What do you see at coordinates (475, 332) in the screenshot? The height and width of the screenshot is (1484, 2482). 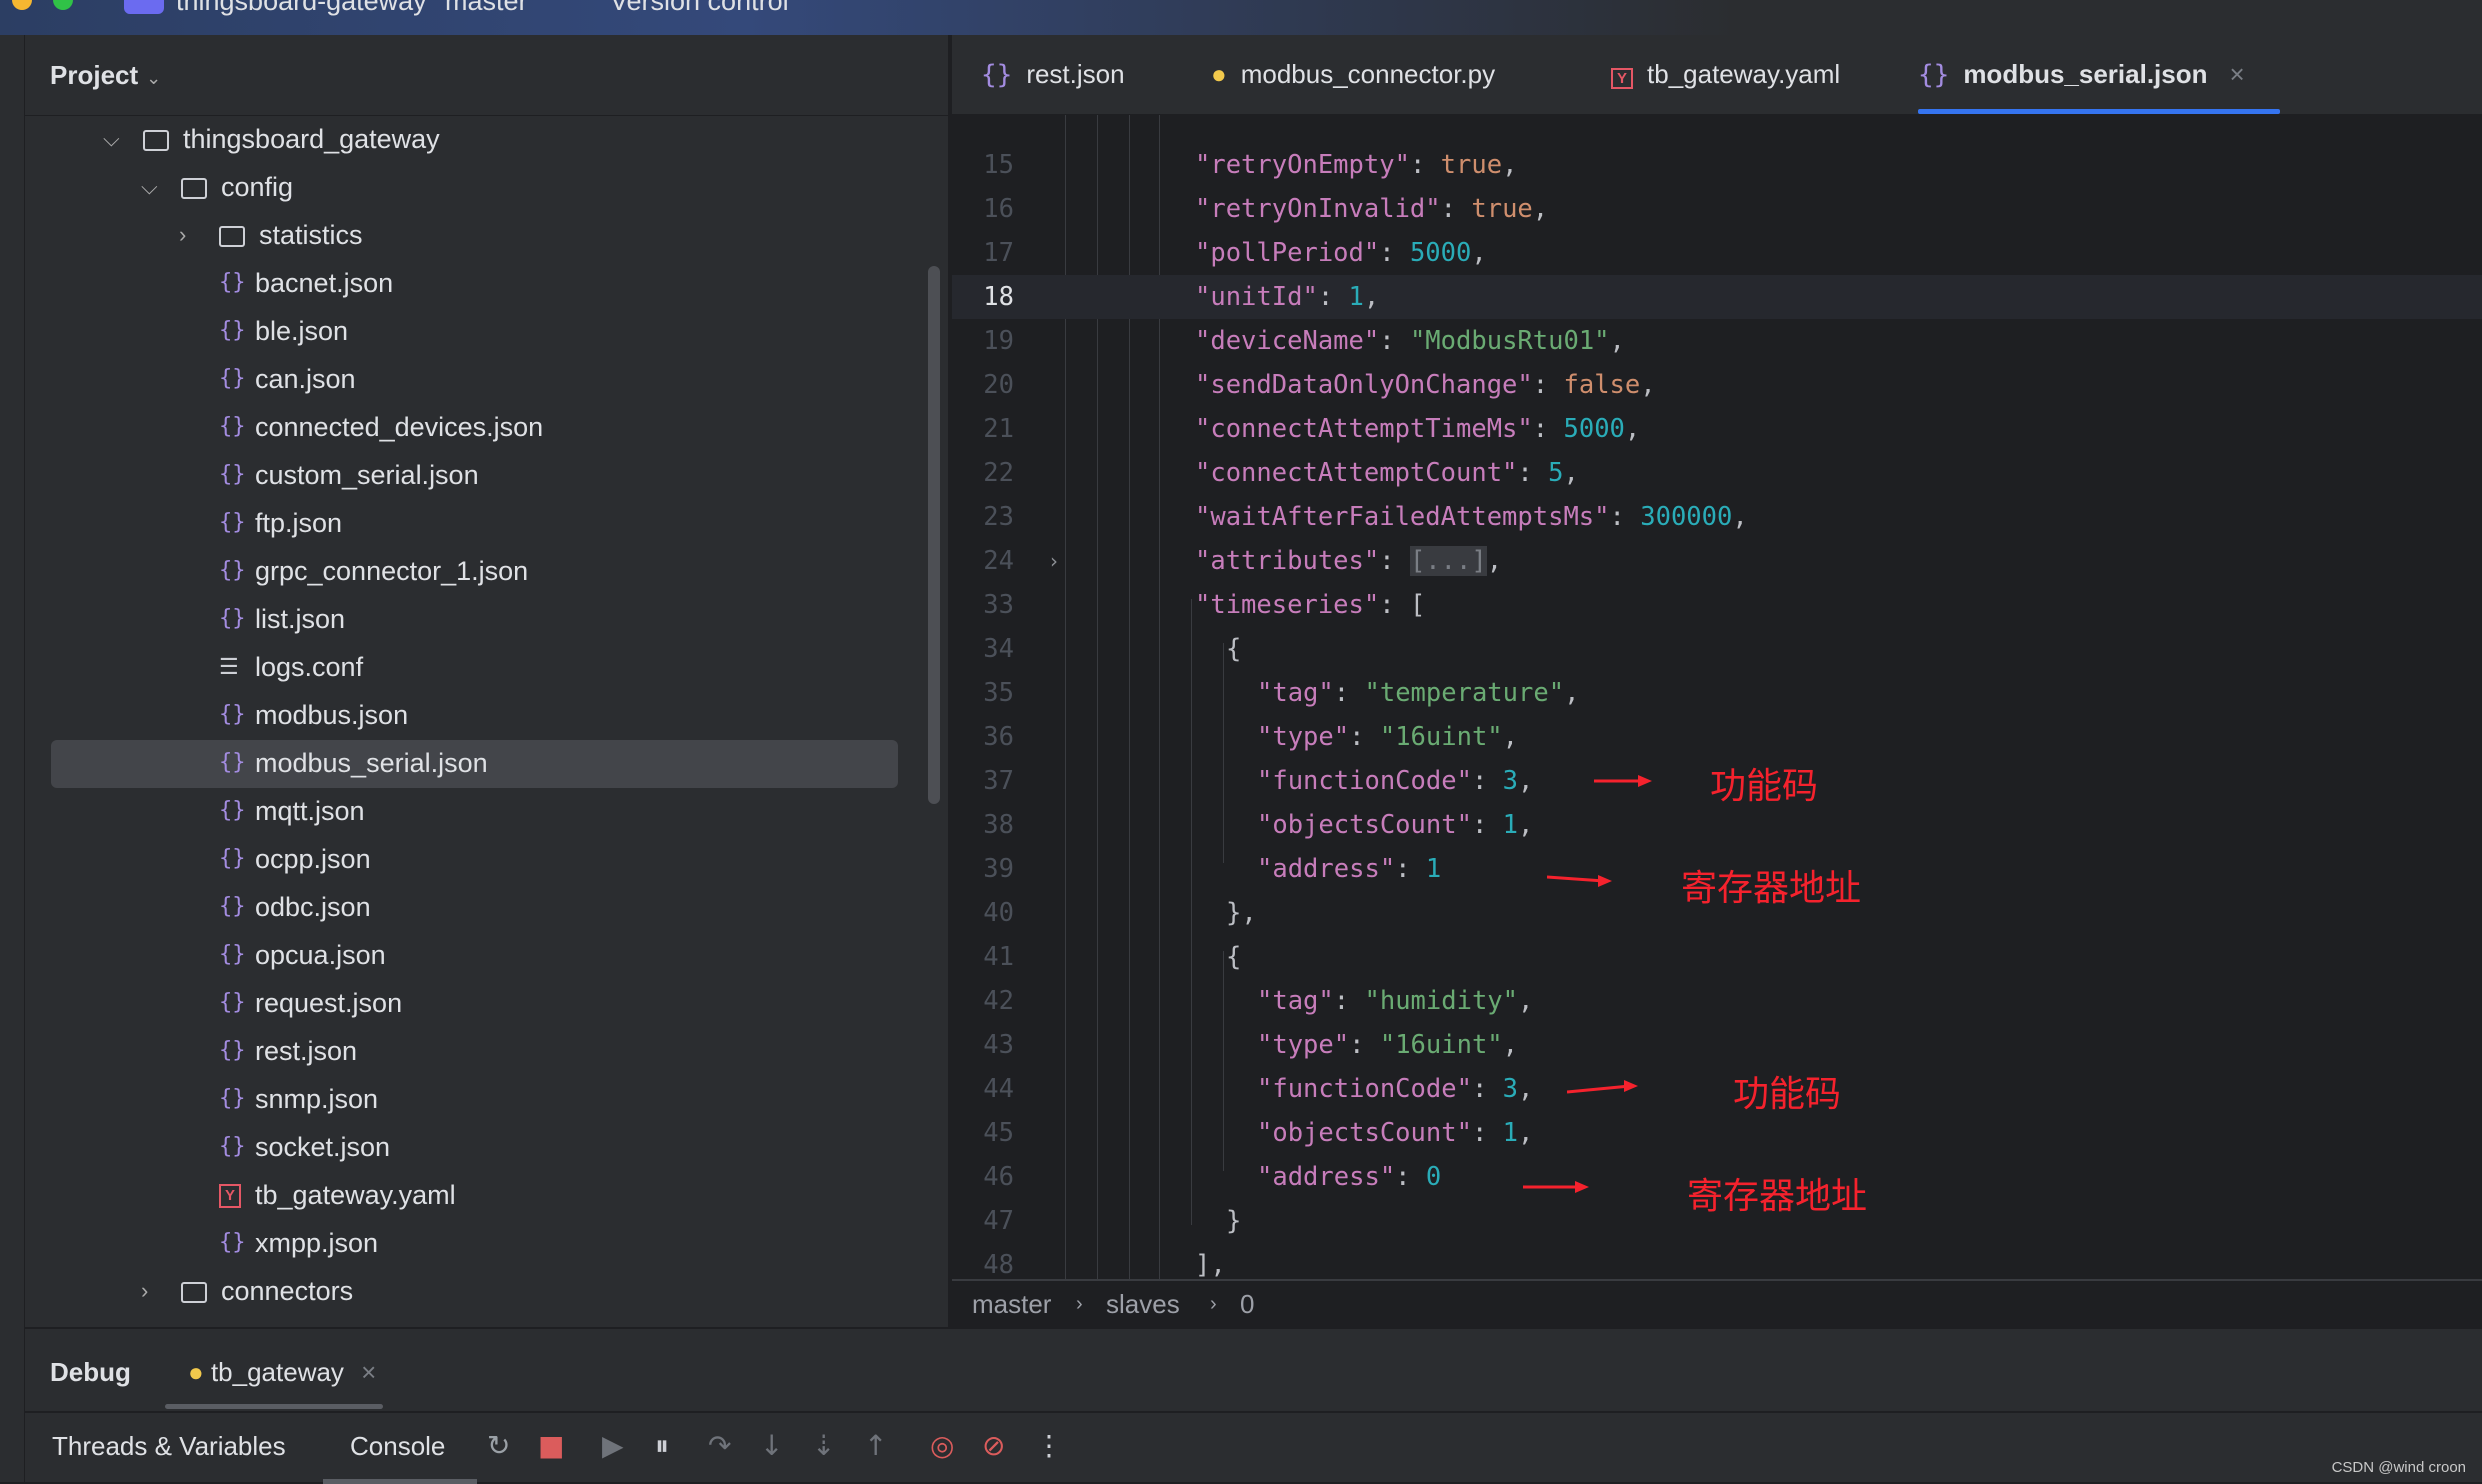 I see `tree-item: {} ble.json` at bounding box center [475, 332].